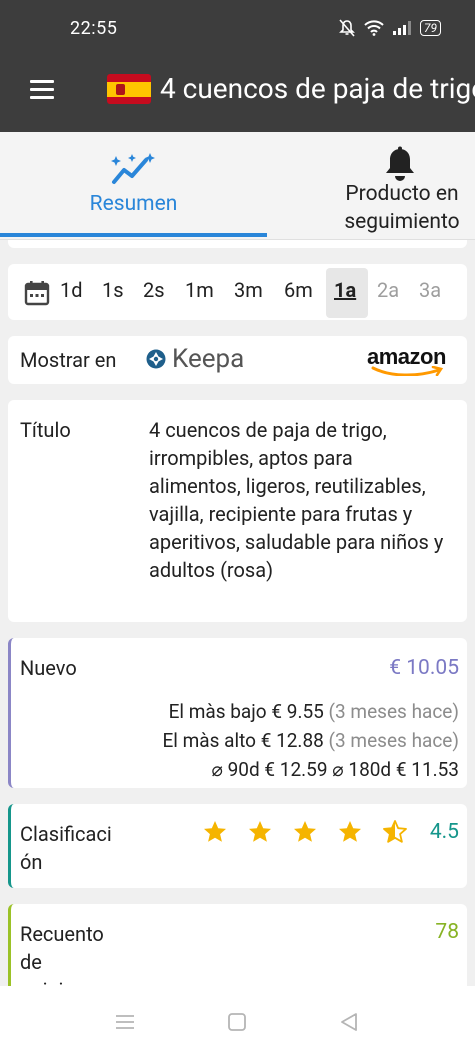 This screenshot has width=475, height=1056. I want to click on tab-indicator, so click(133, 235).